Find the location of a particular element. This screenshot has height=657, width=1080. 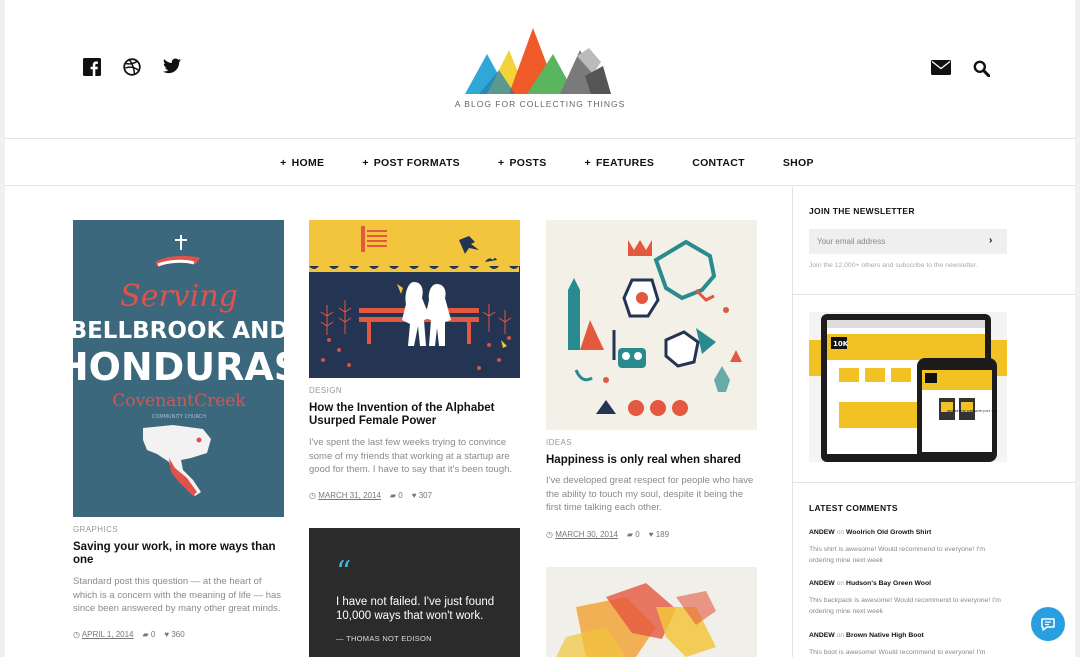

nav-label: POST FORMATS is located at coordinates (416, 162).